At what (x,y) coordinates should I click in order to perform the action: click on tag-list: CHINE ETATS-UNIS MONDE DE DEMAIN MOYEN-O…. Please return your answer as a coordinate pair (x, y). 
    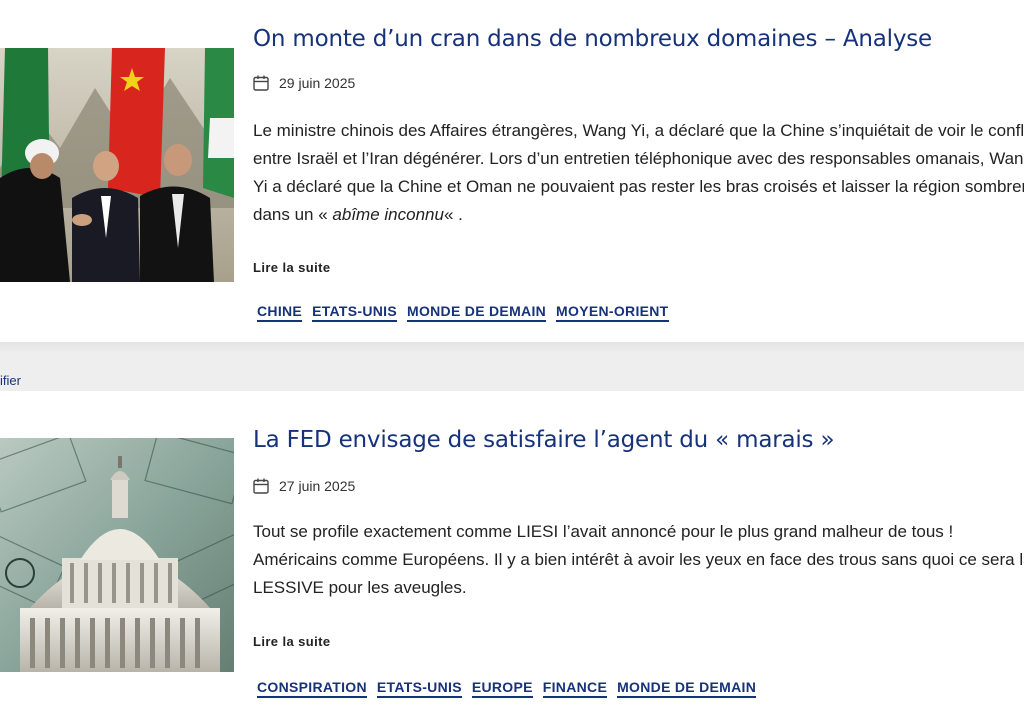
    Looking at the image, I should click on (463, 312).